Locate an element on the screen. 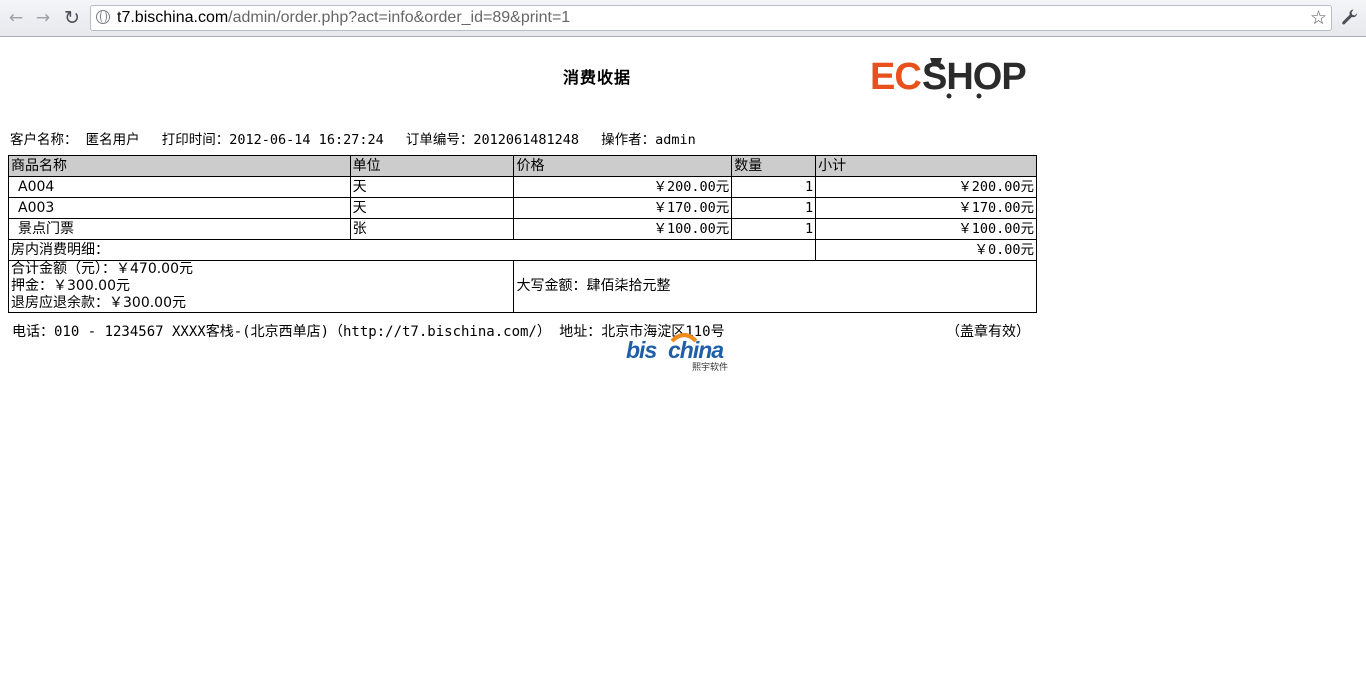  item-name: A003 is located at coordinates (179, 208).